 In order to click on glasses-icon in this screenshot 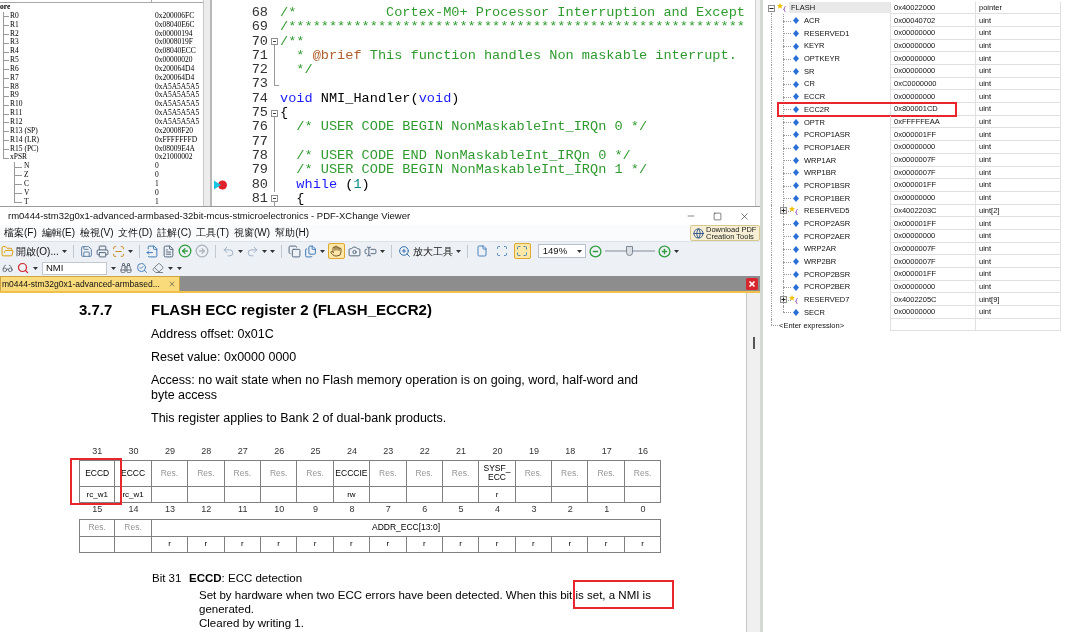, I will do `click(7, 268)`.